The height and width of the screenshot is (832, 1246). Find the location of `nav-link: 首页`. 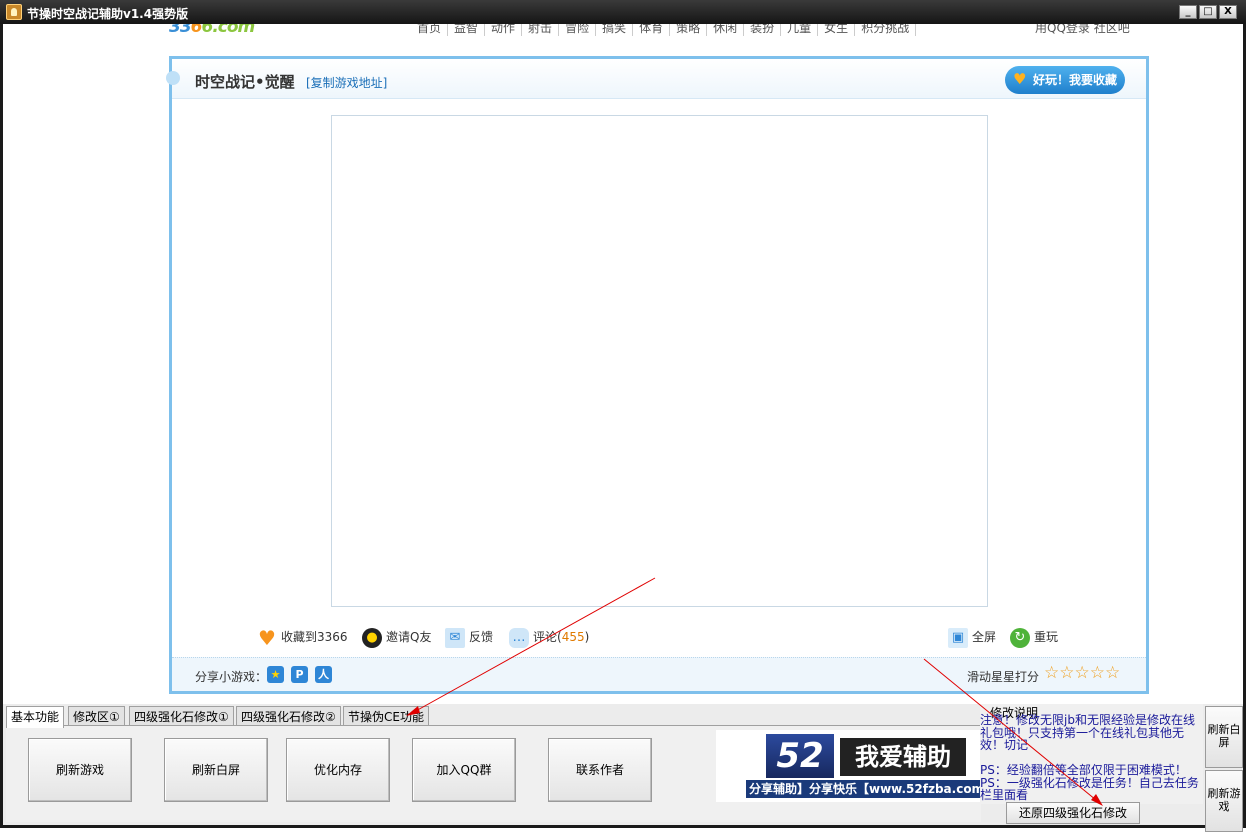

nav-link: 首页 is located at coordinates (430, 30).